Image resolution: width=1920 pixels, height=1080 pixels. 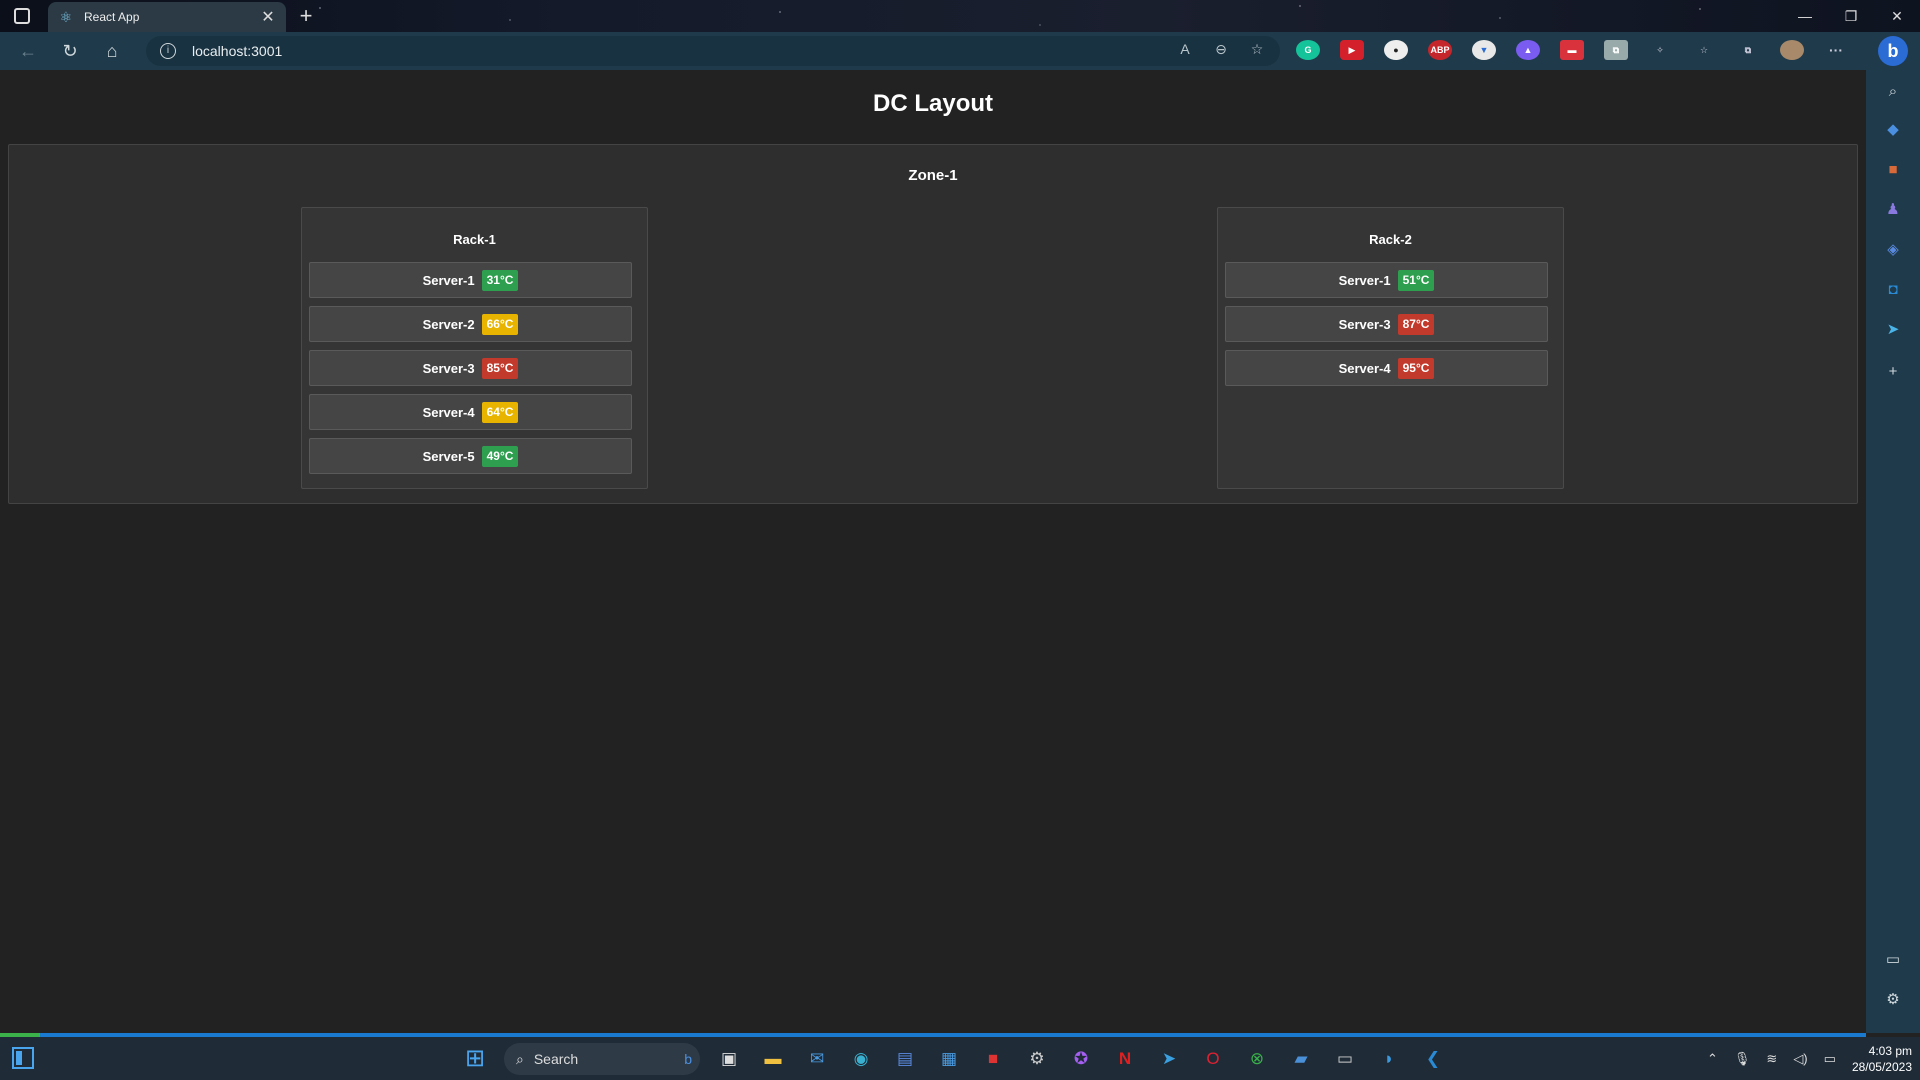 I want to click on temperature-badge: 87°C, so click(x=1416, y=324).